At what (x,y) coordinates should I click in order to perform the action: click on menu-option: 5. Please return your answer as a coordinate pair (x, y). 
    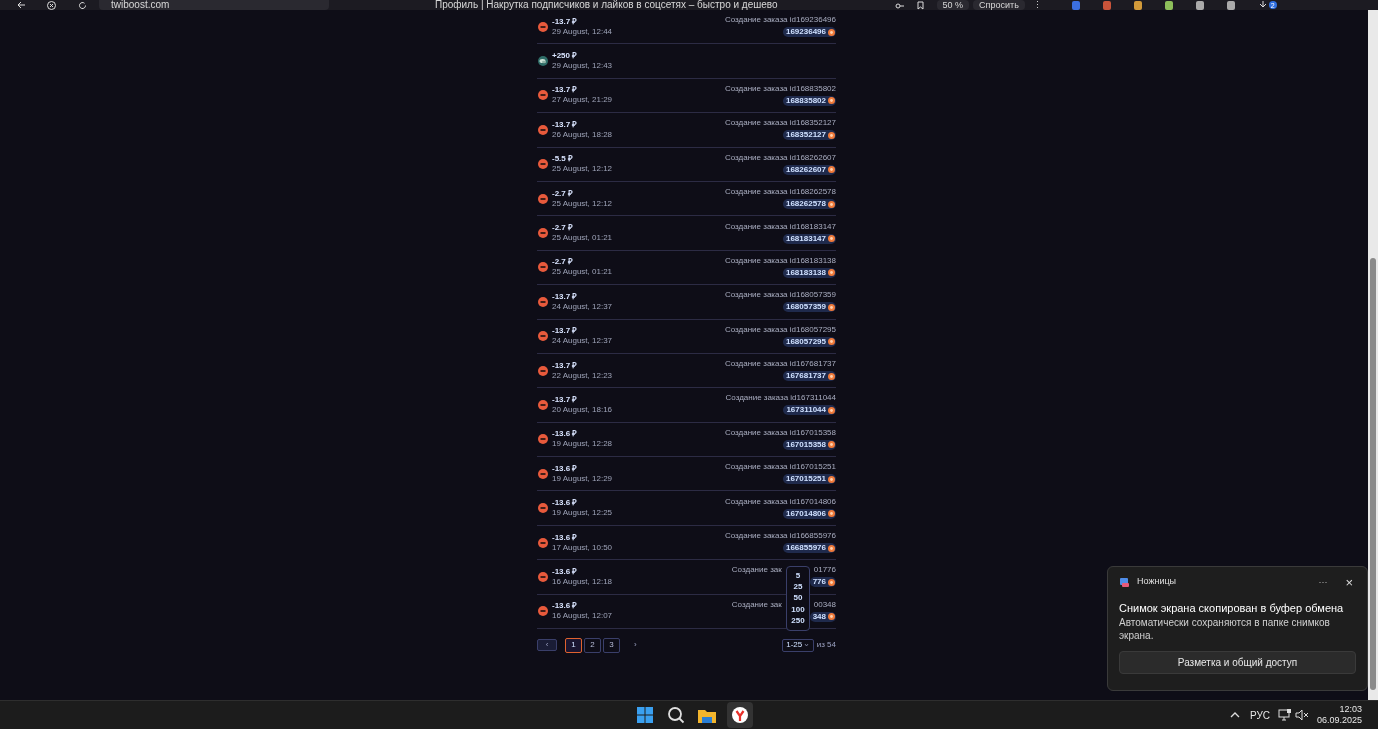
    Looking at the image, I should click on (798, 576).